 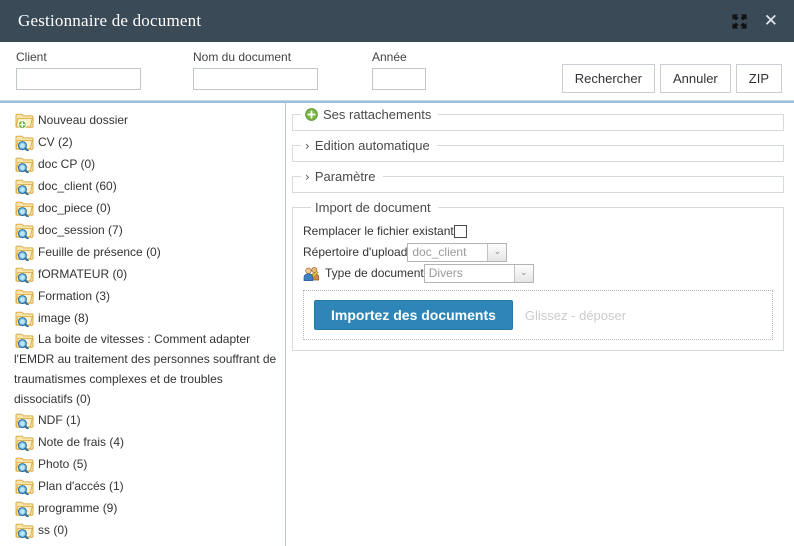 What do you see at coordinates (147, 142) in the screenshot?
I see `tree-item-cv: CV (2)` at bounding box center [147, 142].